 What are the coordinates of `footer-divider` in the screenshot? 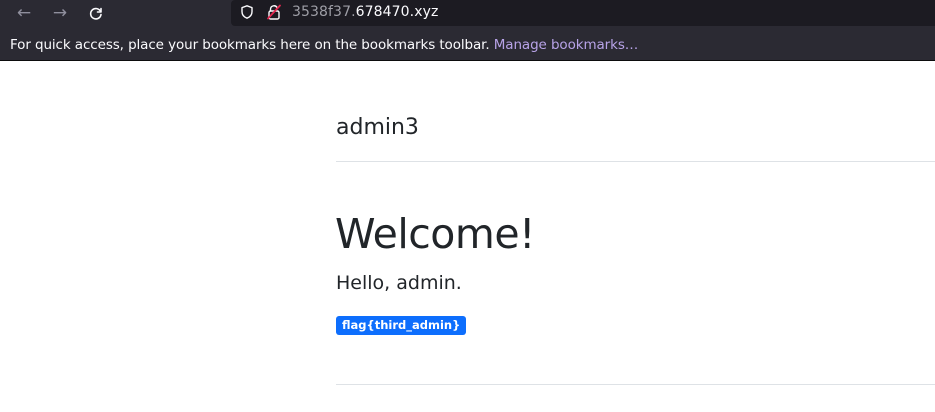 It's located at (635, 384).